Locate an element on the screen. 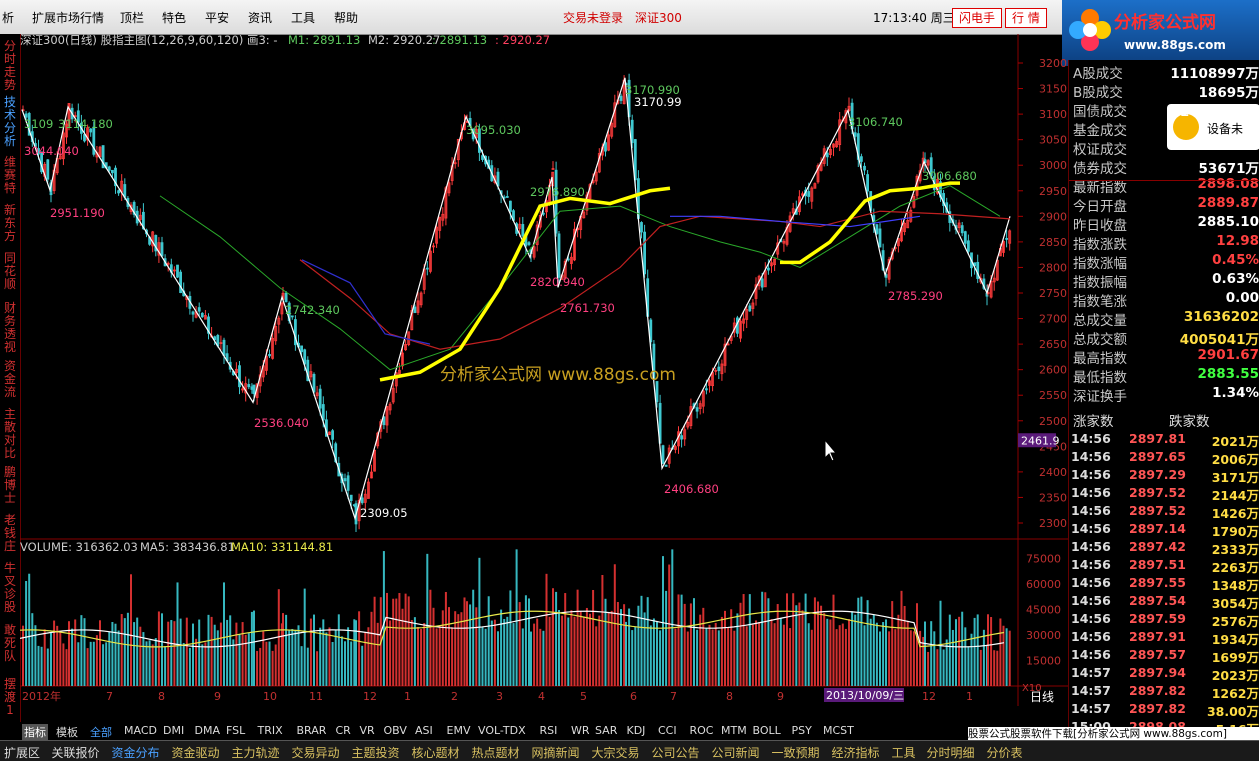 The image size is (1259, 761). left-tab-9: 鹏博士 is located at coordinates (10, 485).